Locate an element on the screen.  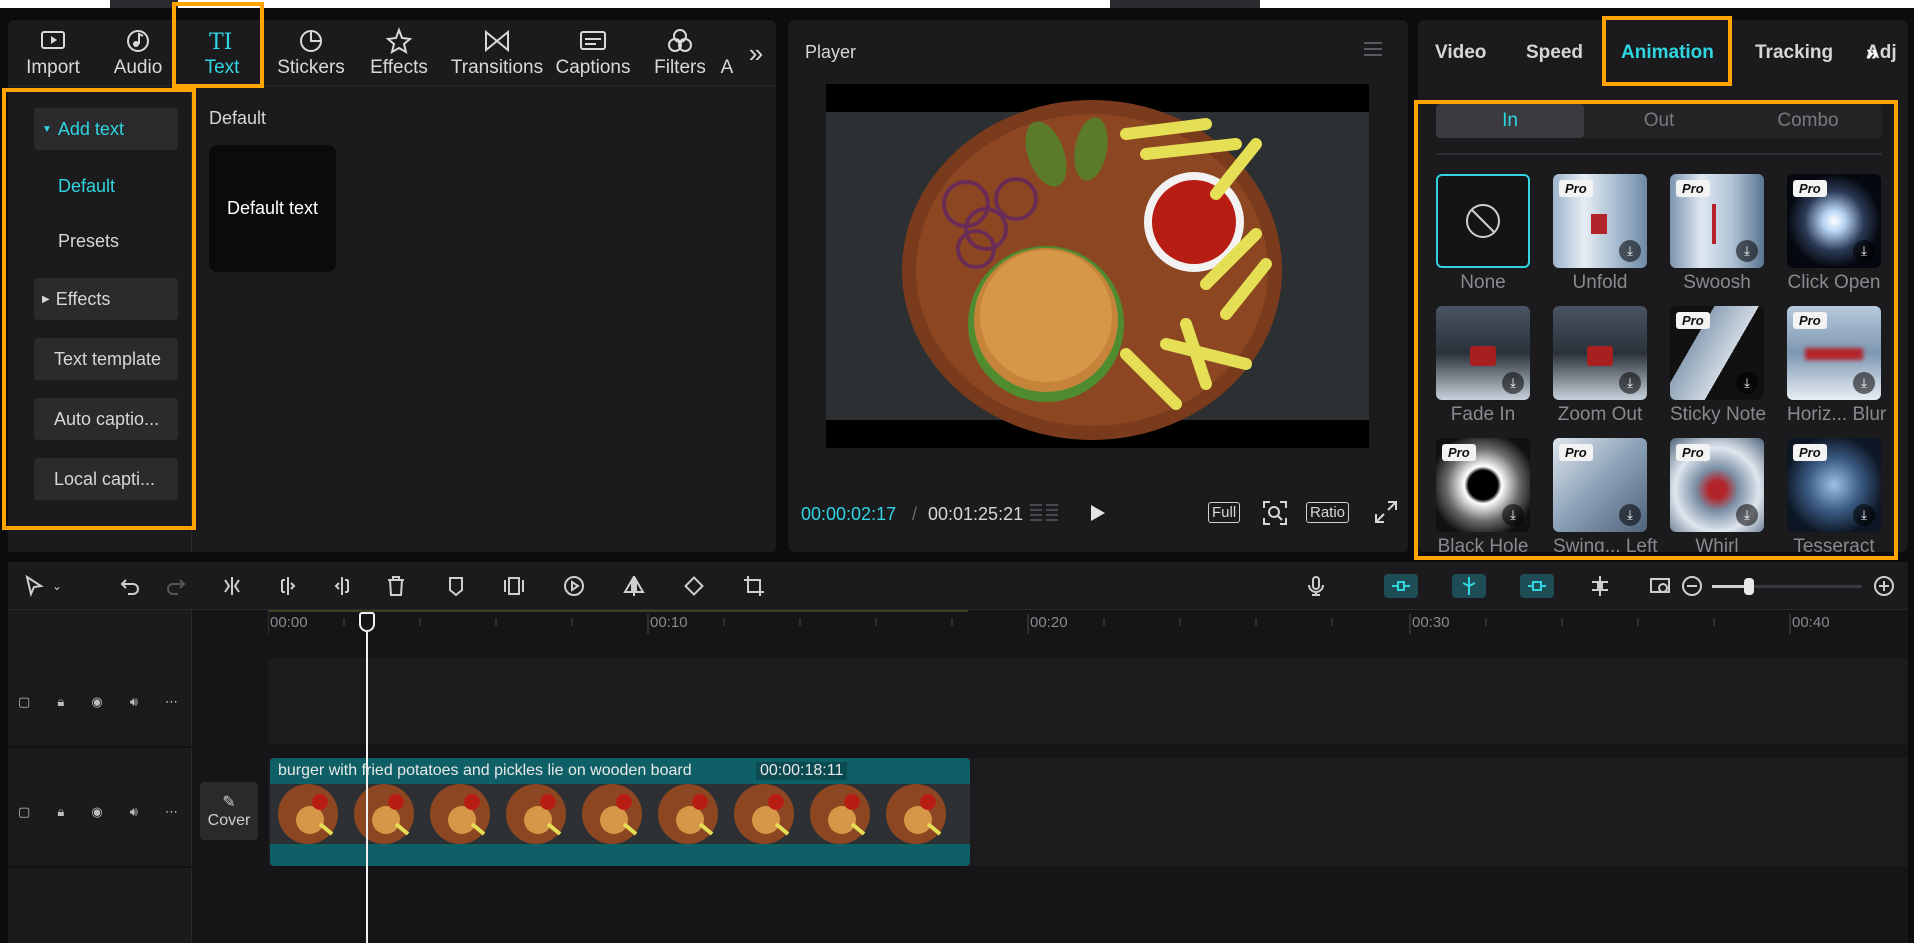
nav-add-text: ▼ Add text is located at coordinates (106, 129).